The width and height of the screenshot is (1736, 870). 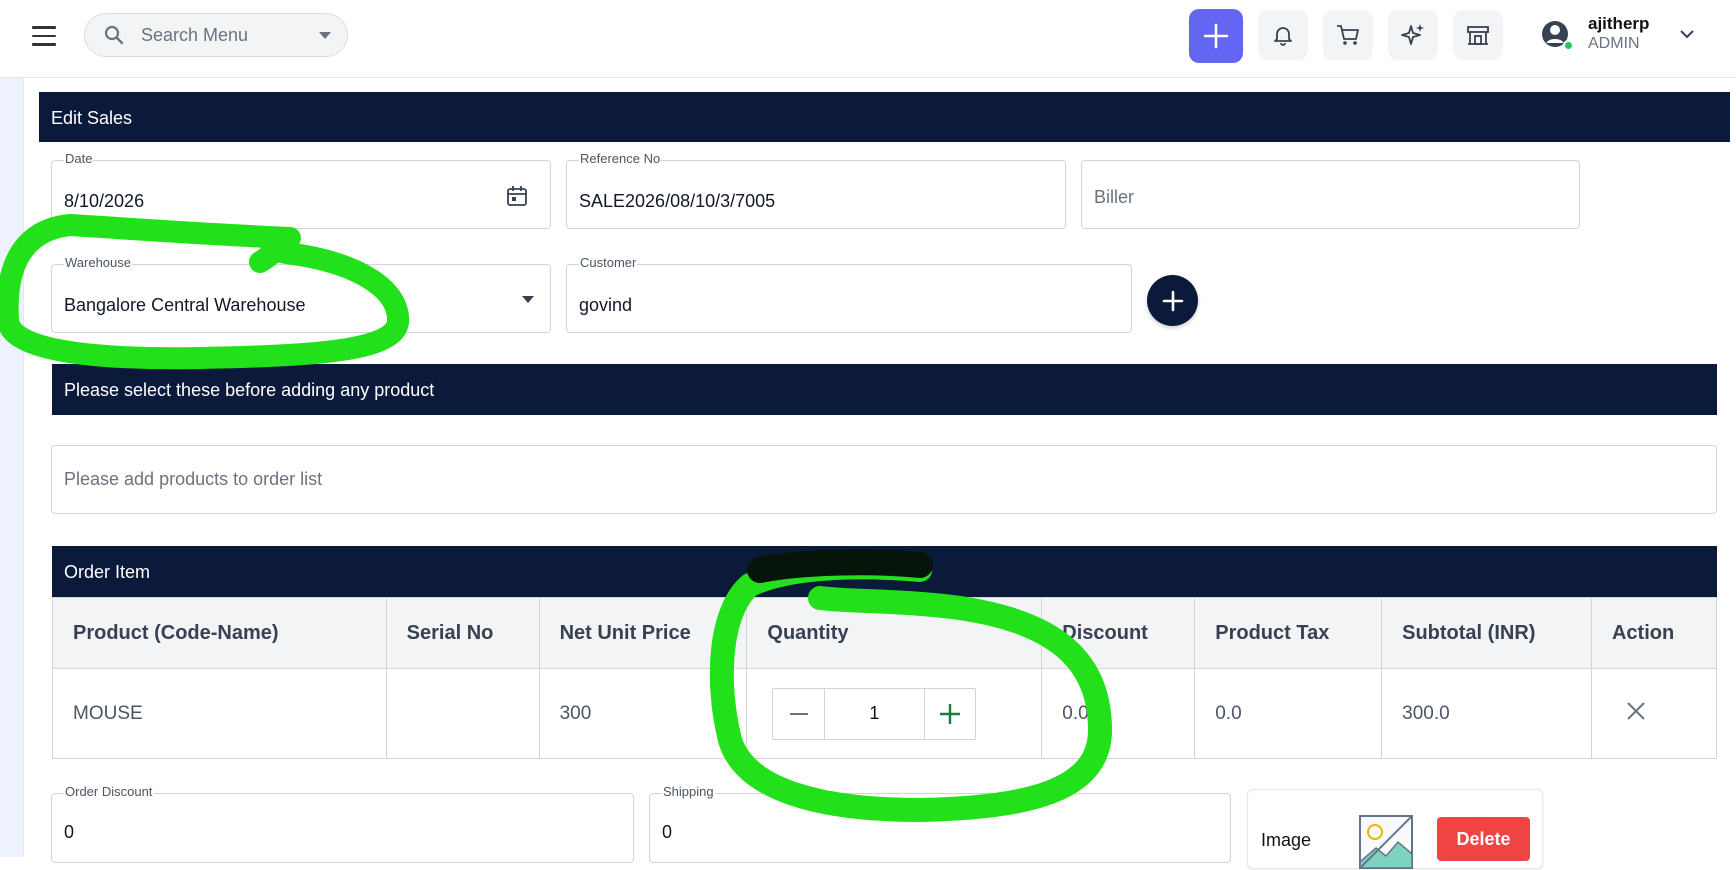 I want to click on customer-label: Customer, so click(x=608, y=262).